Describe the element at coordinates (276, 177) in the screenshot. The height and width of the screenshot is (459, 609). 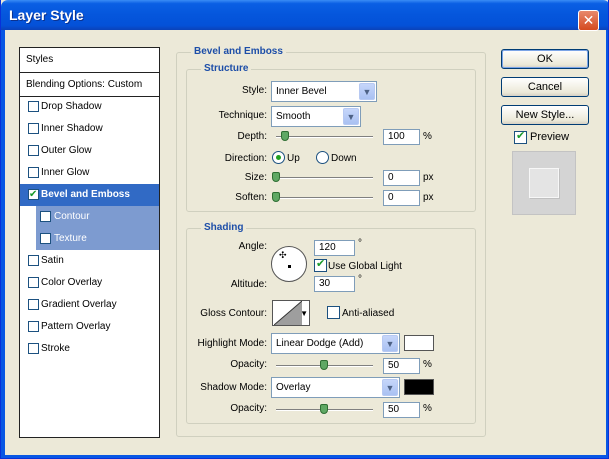
I see `size-slider-thumb` at that location.